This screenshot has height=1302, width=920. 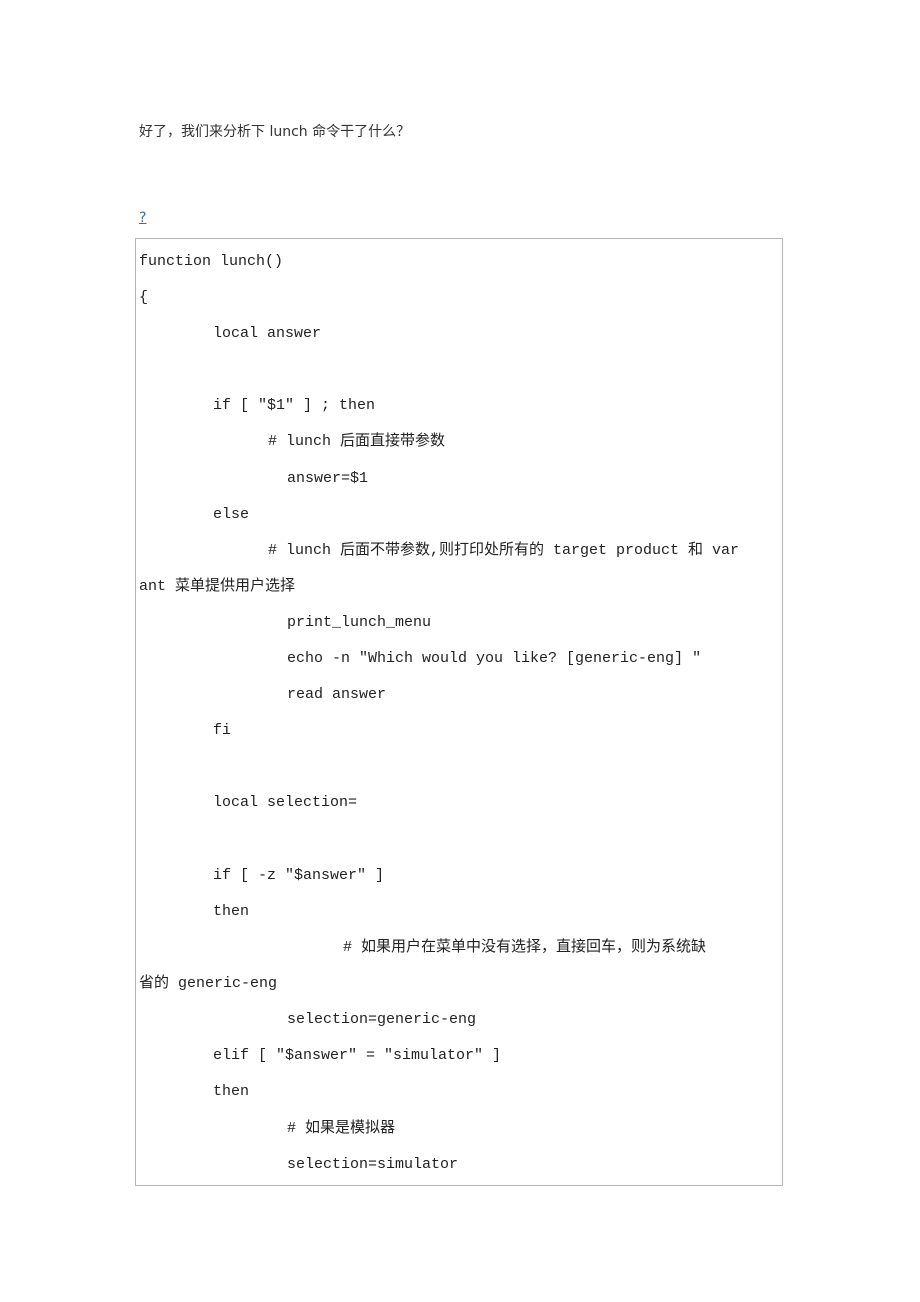 What do you see at coordinates (357, 1055) in the screenshot?
I see `code-line: elif [ "$answer" = "simulator" ]` at bounding box center [357, 1055].